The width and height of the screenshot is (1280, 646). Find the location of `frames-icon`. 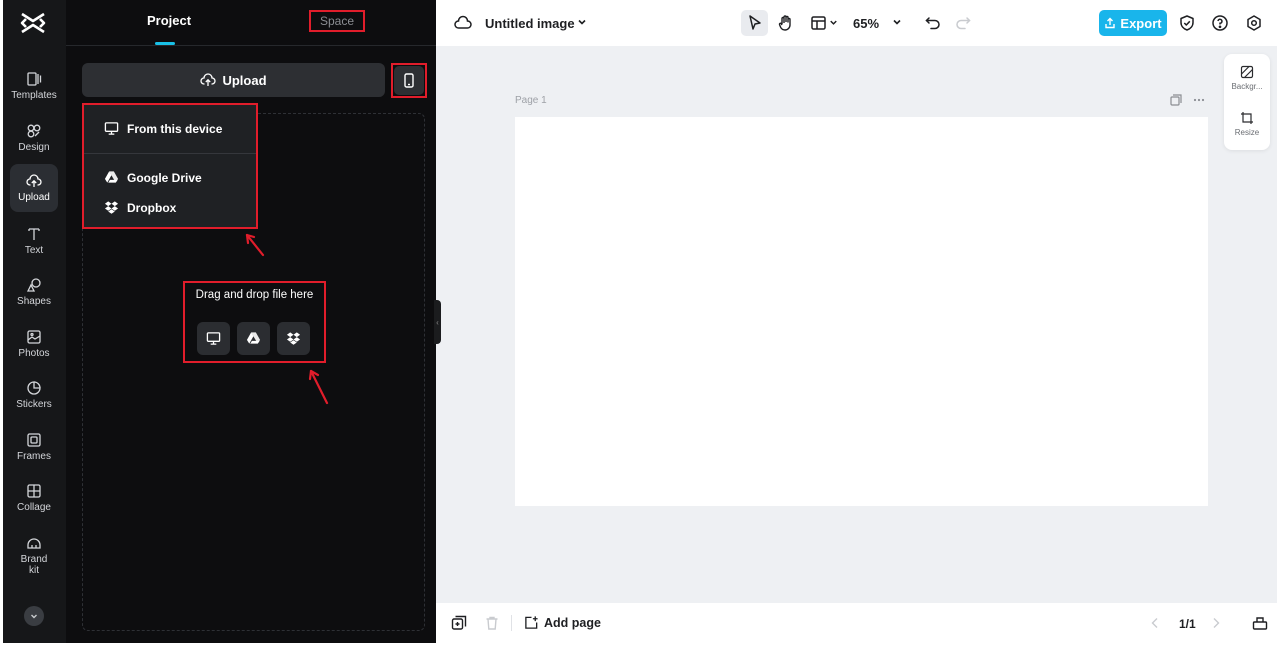

frames-icon is located at coordinates (34, 440).